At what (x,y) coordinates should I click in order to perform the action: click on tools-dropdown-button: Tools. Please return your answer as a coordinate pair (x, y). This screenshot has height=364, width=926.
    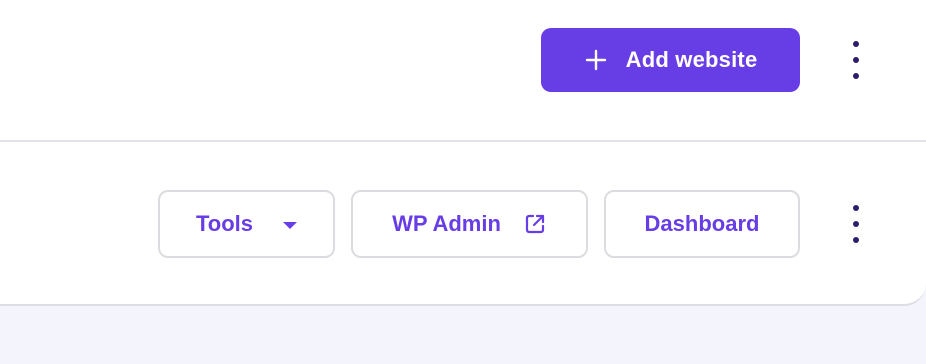
    Looking at the image, I should click on (246, 224).